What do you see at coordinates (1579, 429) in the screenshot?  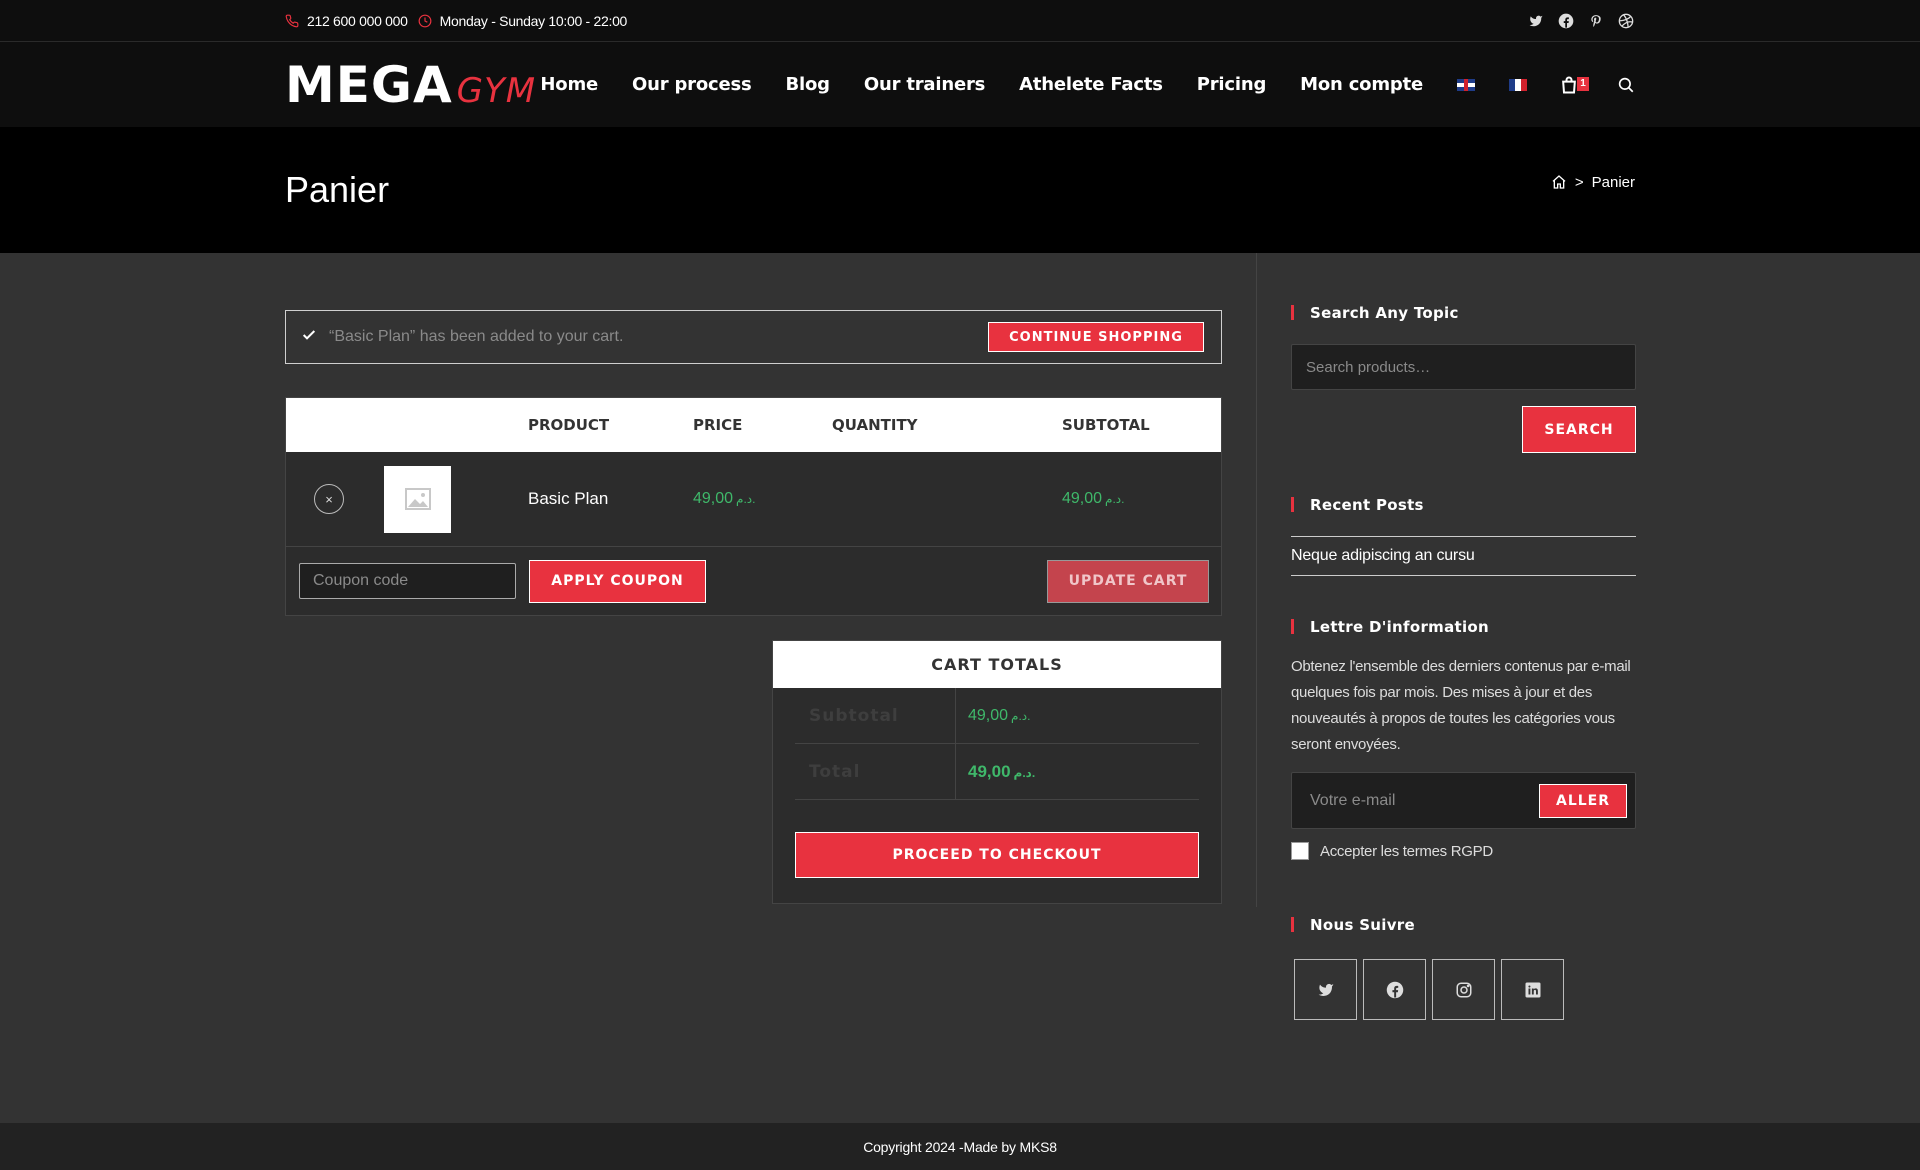 I see `search-button: Search` at bounding box center [1579, 429].